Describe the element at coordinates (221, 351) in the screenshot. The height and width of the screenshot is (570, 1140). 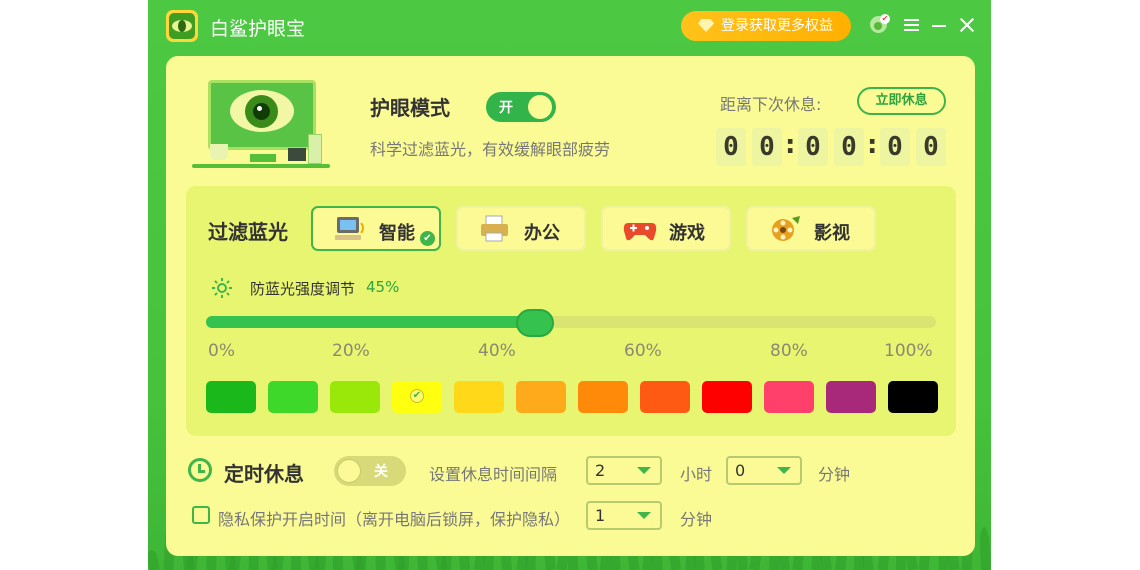
I see `slider-tick-label: 0%` at that location.